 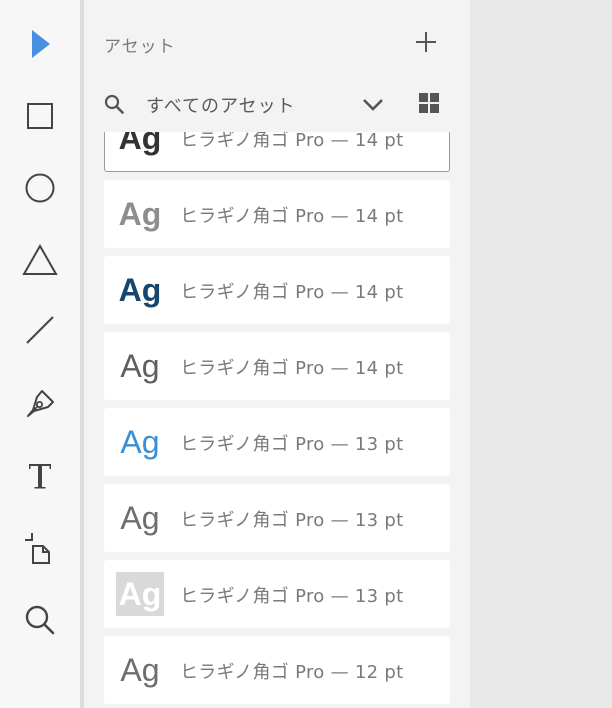 I want to click on character-style-label: ヒラギノ角ゴ Pro — 12 pt, so click(x=292, y=672).